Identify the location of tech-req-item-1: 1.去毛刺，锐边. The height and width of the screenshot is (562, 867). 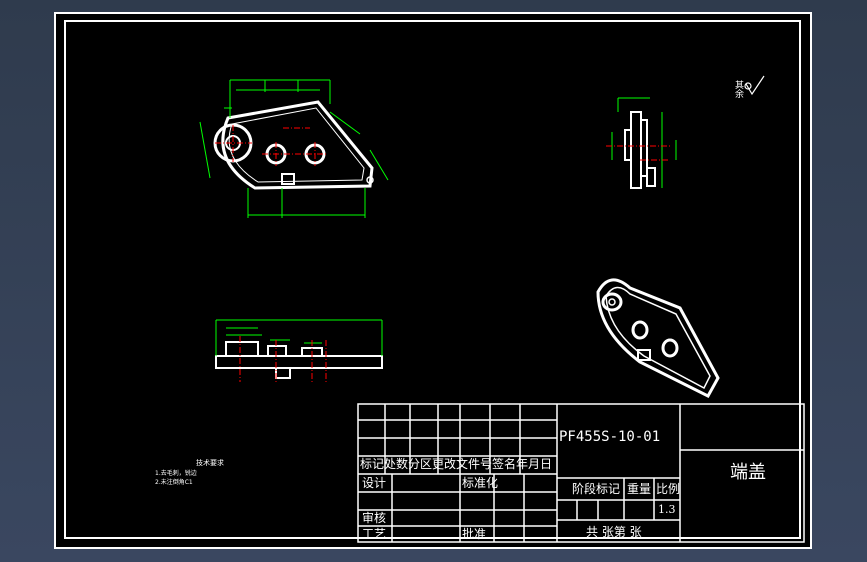
(176, 473).